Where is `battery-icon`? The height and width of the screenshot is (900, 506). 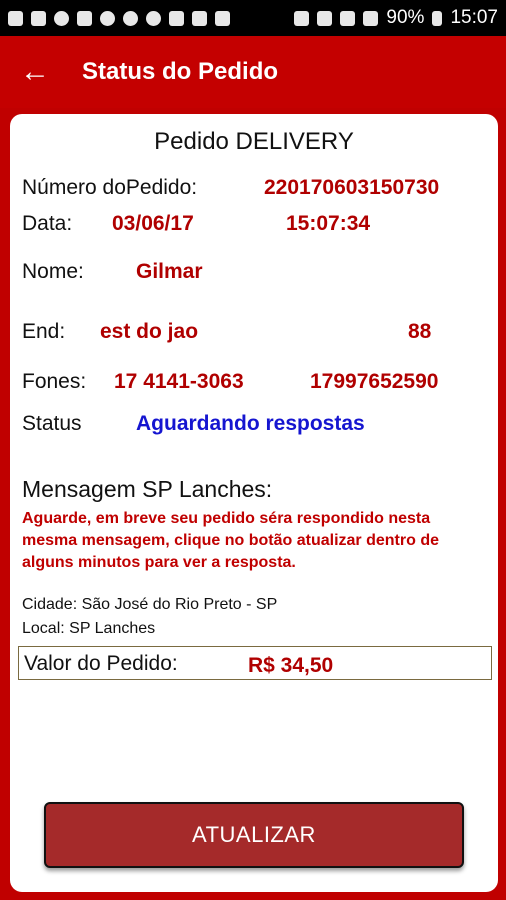
battery-icon is located at coordinates (437, 18).